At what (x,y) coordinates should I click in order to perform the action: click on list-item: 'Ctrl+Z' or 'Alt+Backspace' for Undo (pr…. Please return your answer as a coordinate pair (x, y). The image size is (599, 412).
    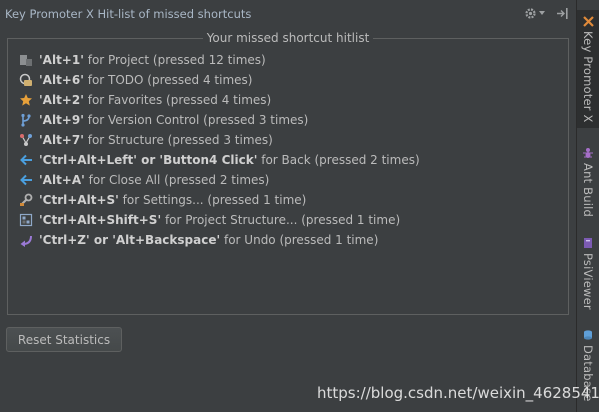
    Looking at the image, I should click on (290, 240).